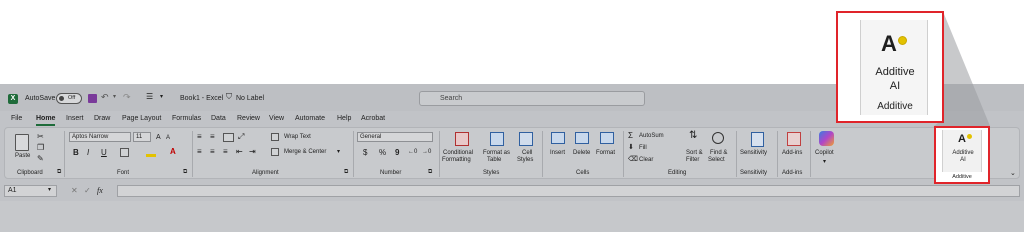 The image size is (1024, 240). What do you see at coordinates (902, 40) in the screenshot?
I see `callout-additive-dot-icon` at bounding box center [902, 40].